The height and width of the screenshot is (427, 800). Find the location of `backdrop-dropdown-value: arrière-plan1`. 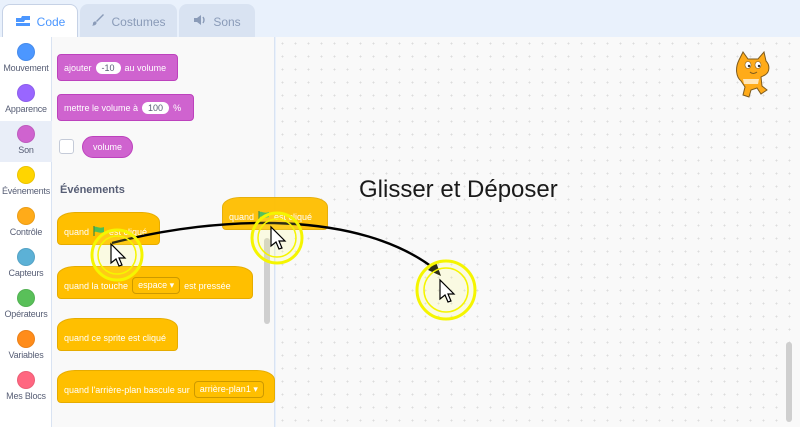

backdrop-dropdown-value: arrière-plan1 is located at coordinates (225, 389).